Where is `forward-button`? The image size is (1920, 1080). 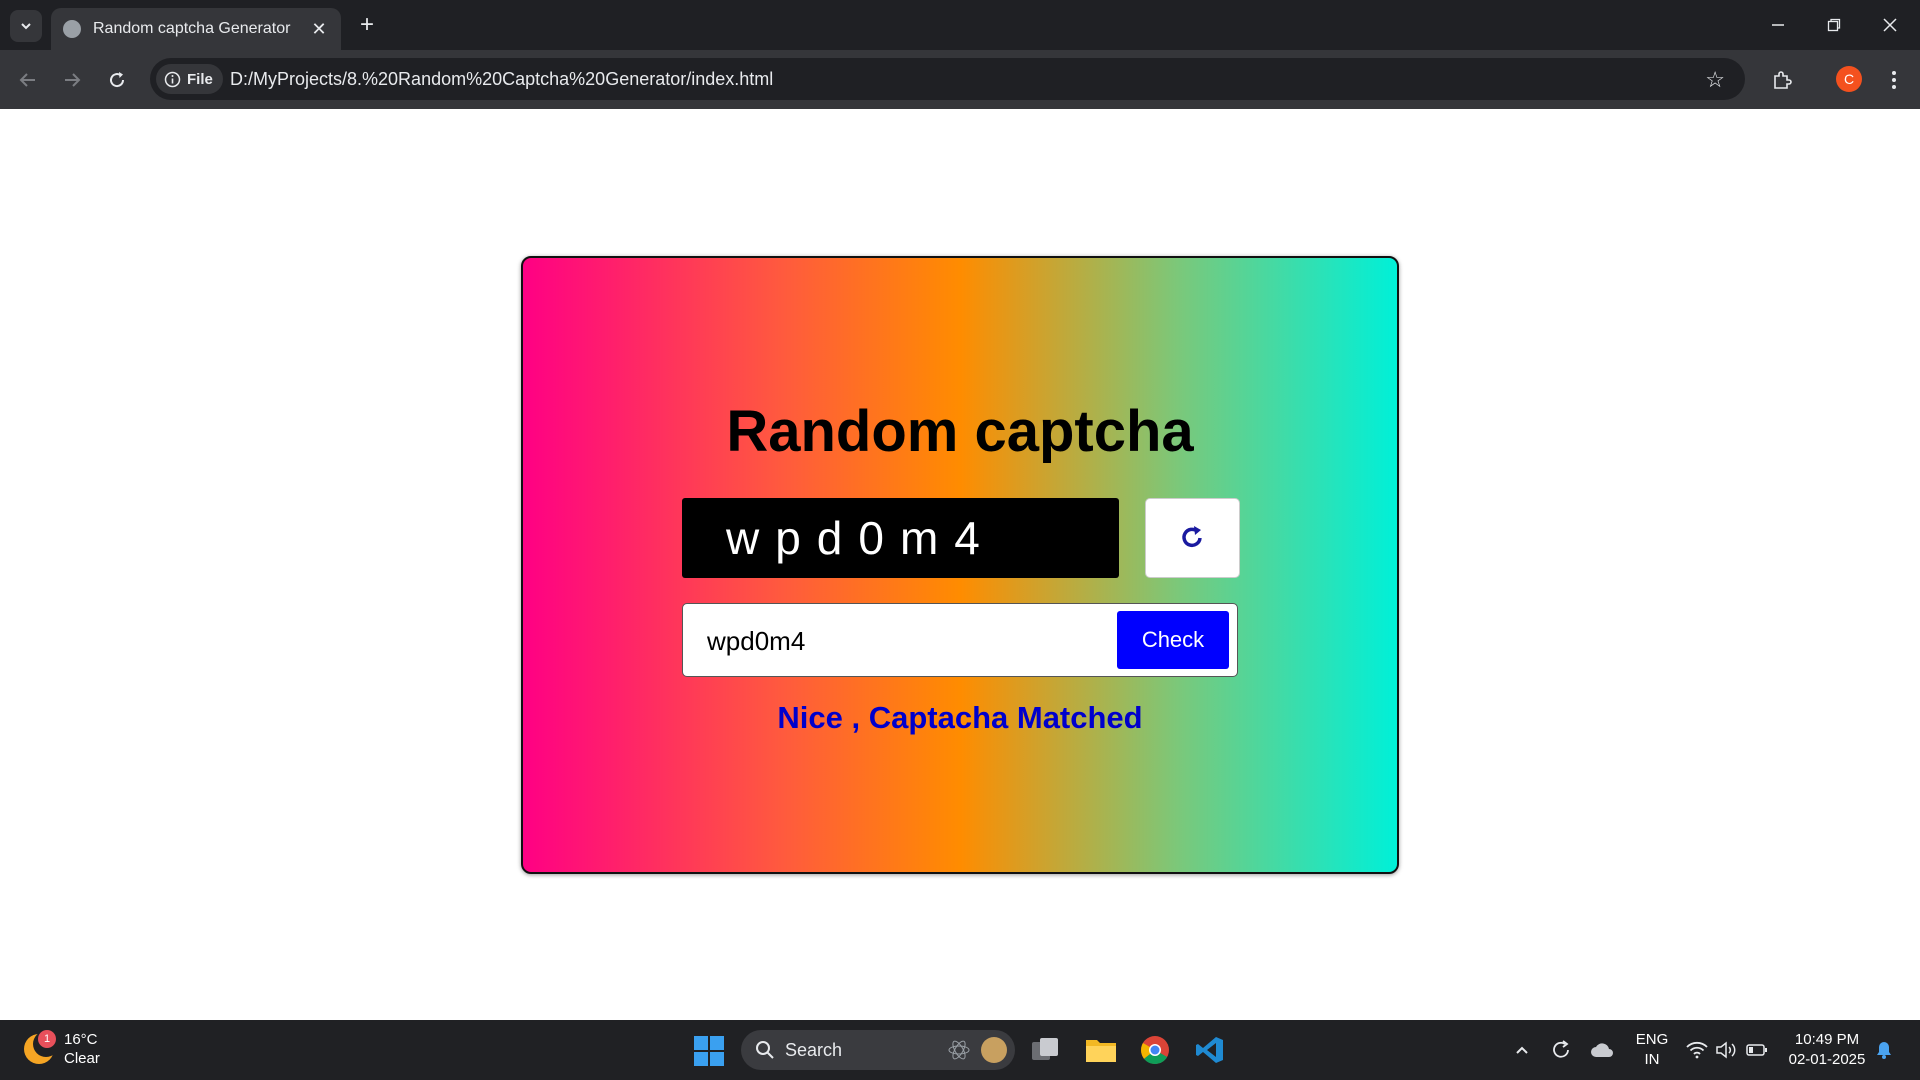
forward-button is located at coordinates (72, 80).